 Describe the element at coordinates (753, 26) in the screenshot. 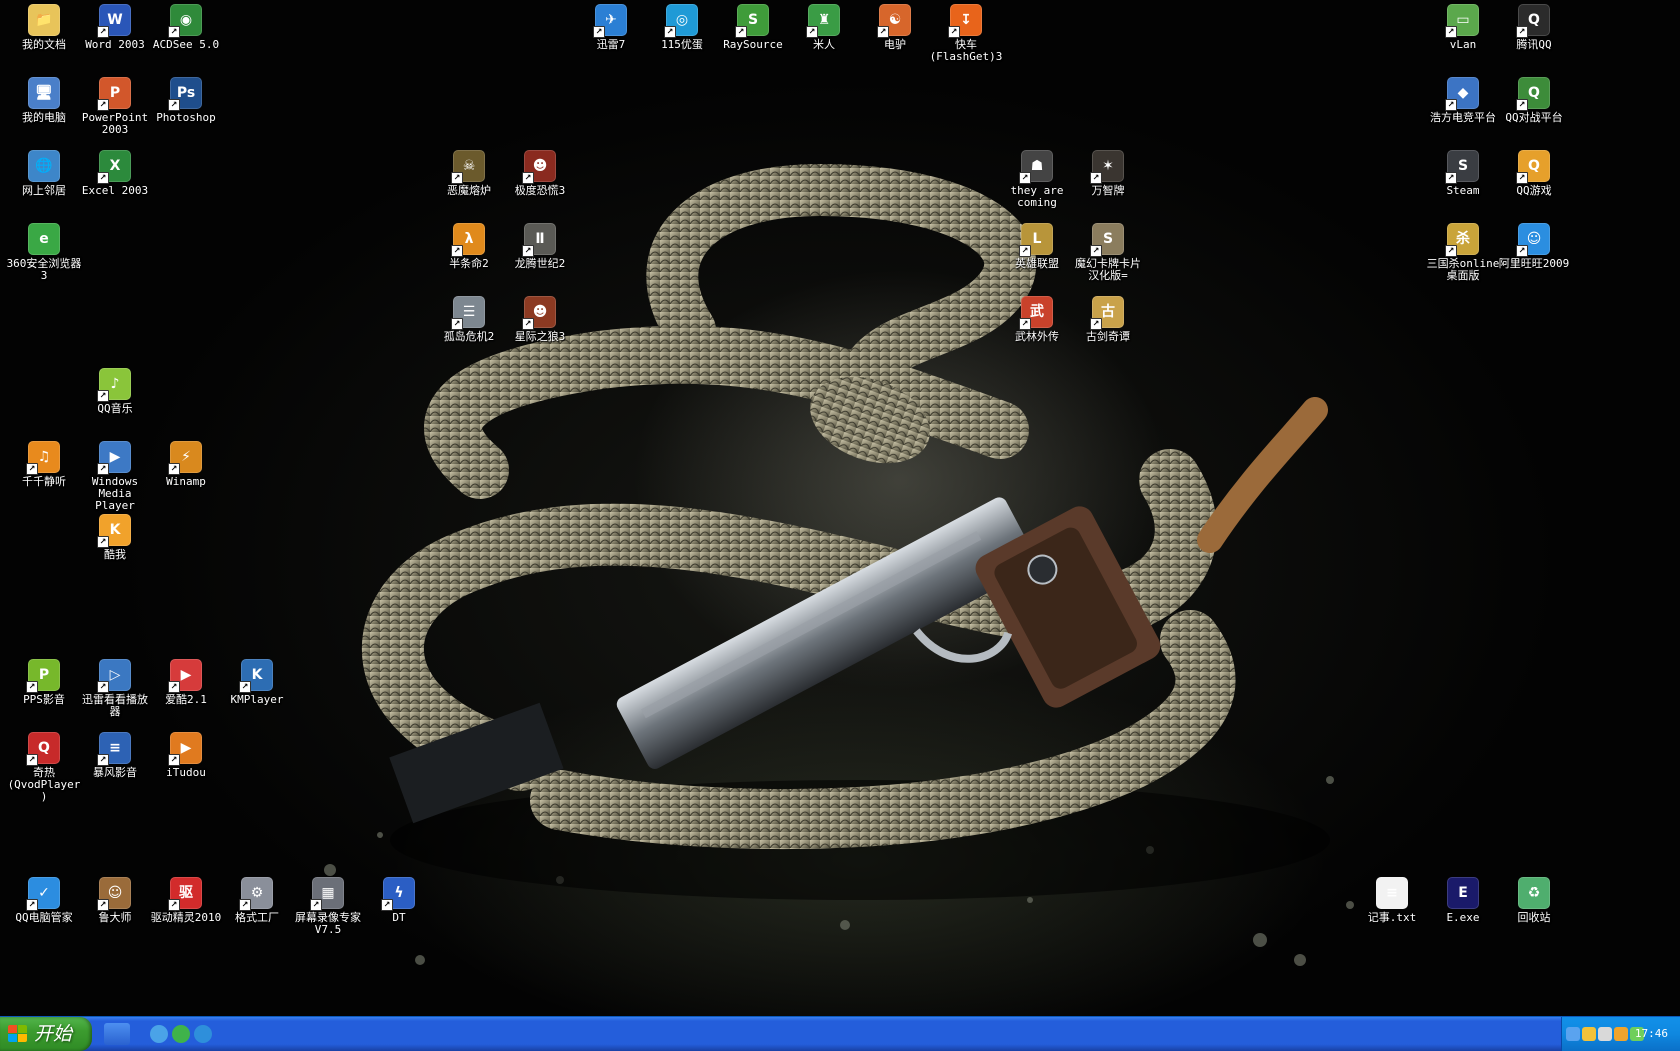

I see `desktop-icon-29: S ↗ RaySource` at that location.